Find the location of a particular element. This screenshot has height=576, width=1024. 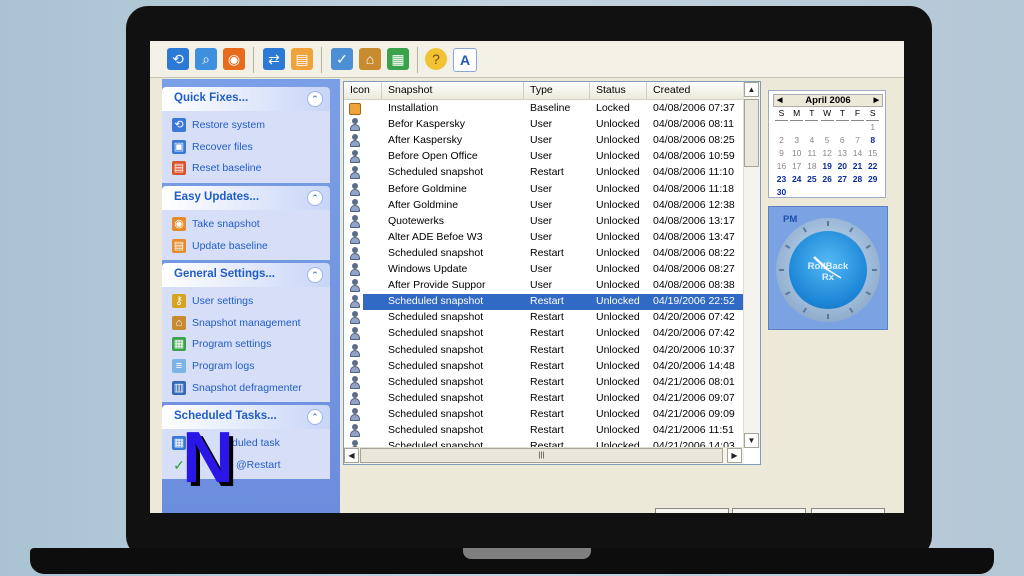

prev-month-icon: ◀ is located at coordinates (779, 100).